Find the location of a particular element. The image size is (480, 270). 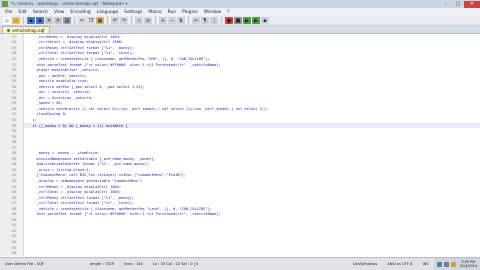

word-wrap-icon: ↵ is located at coordinates (196, 20).